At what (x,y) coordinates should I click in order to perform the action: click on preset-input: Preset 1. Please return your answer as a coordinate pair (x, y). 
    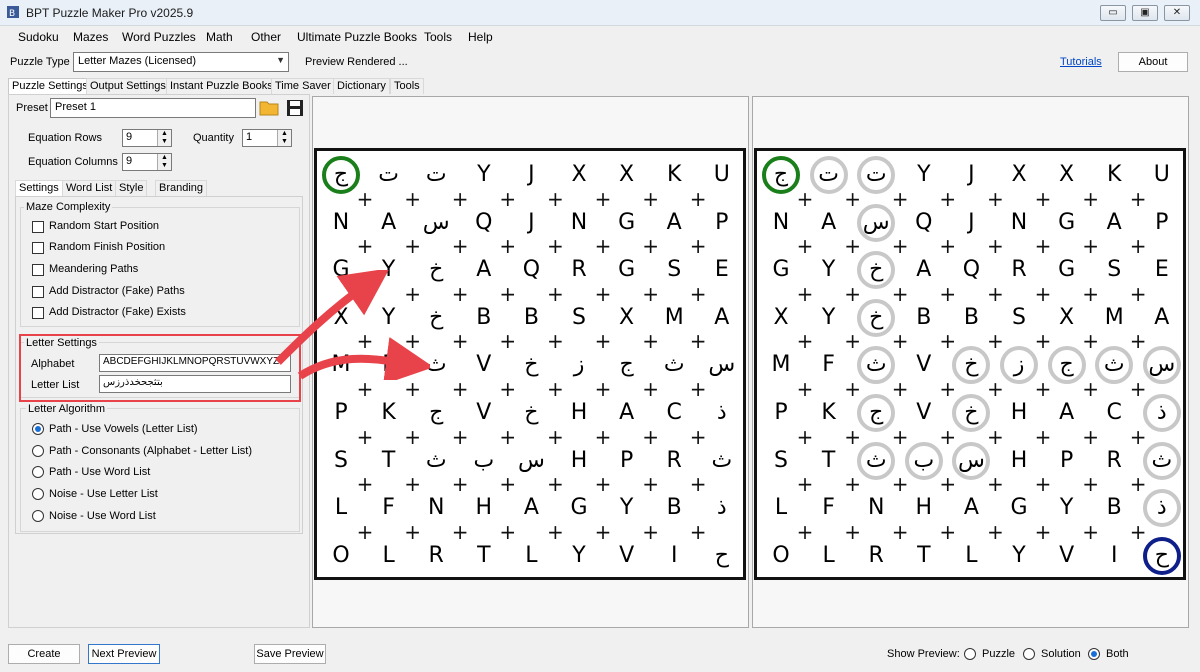
    Looking at the image, I should click on (153, 108).